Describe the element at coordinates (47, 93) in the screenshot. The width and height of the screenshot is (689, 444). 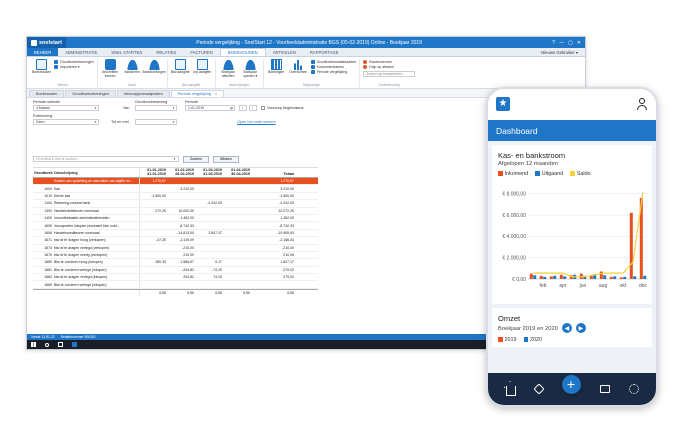
I see `doc-tab-boekhouden: Boekhouden` at that location.